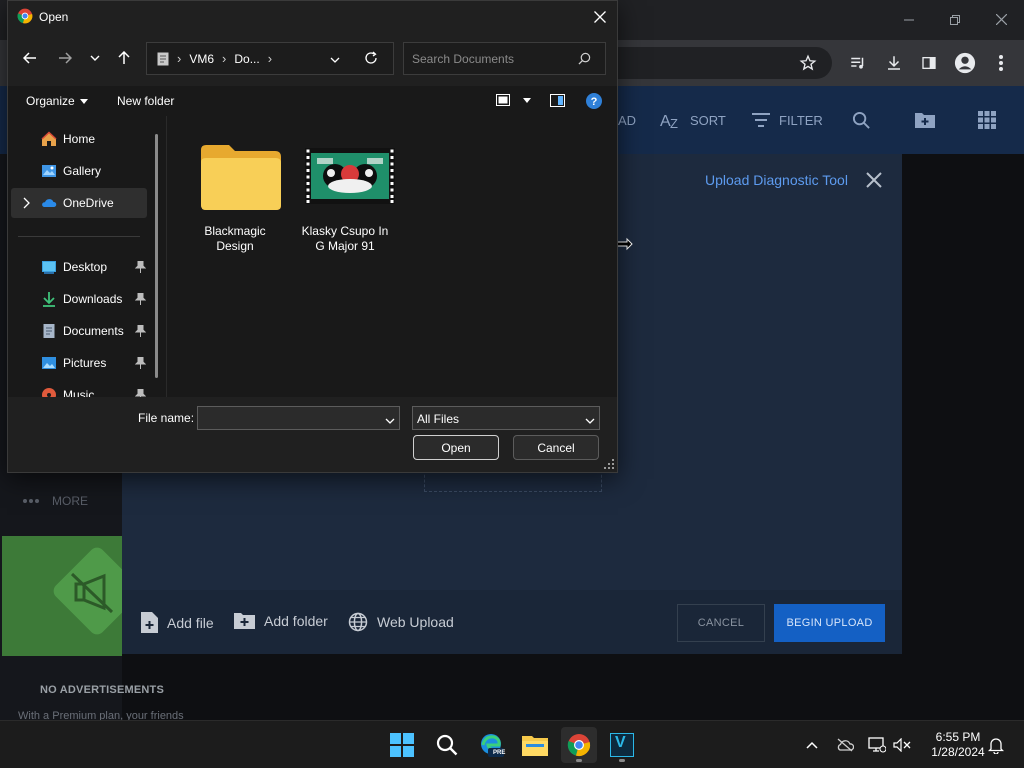  I want to click on cancel-button: Cancel, so click(556, 447).